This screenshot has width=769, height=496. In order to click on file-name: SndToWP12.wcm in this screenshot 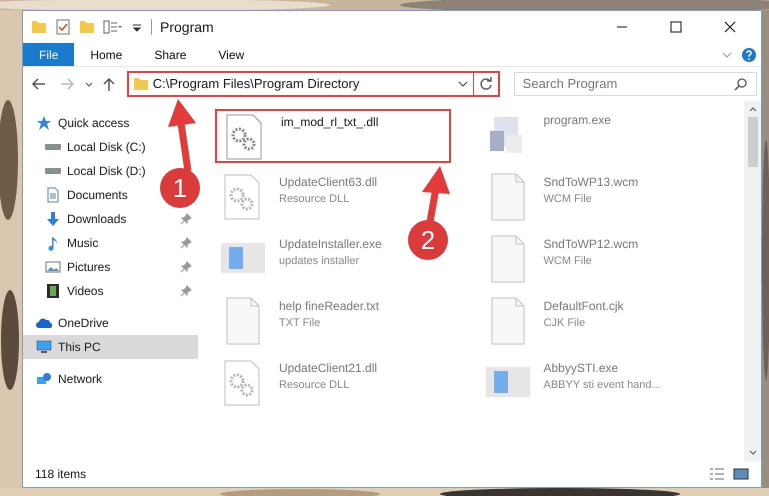, I will do `click(591, 244)`.